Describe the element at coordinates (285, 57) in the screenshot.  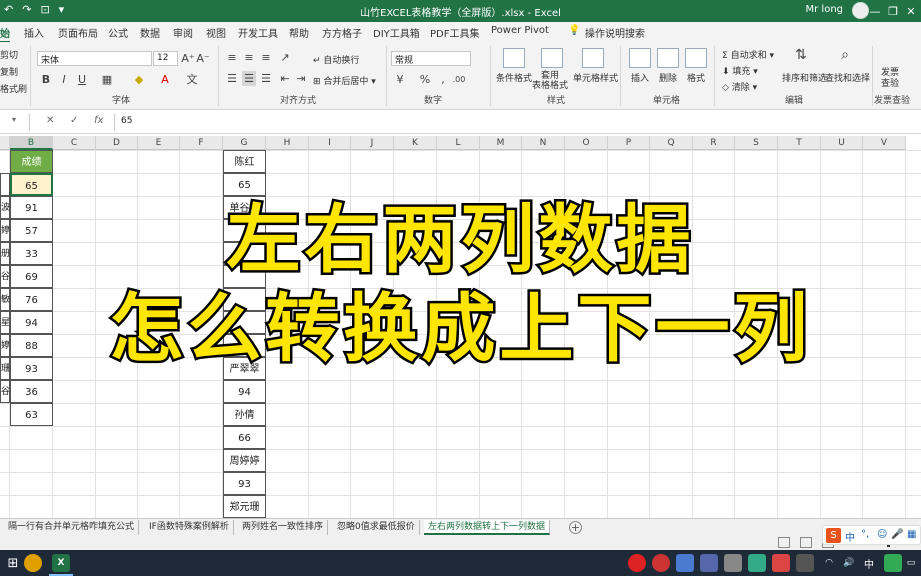
I see `orientation-icon: ↗` at that location.